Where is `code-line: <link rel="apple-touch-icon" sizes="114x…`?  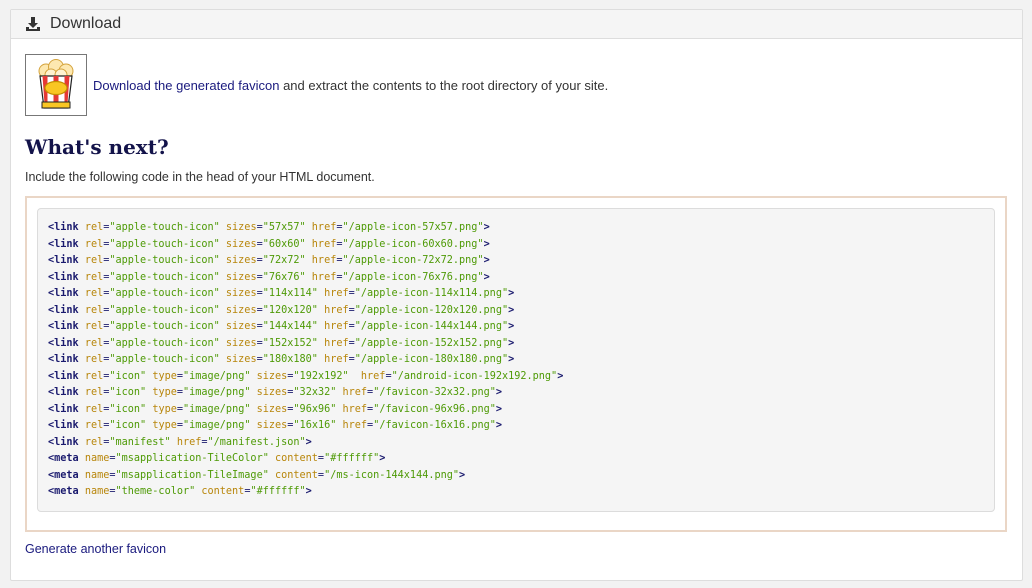 code-line: <link rel="apple-touch-icon" sizes="114x… is located at coordinates (521, 294).